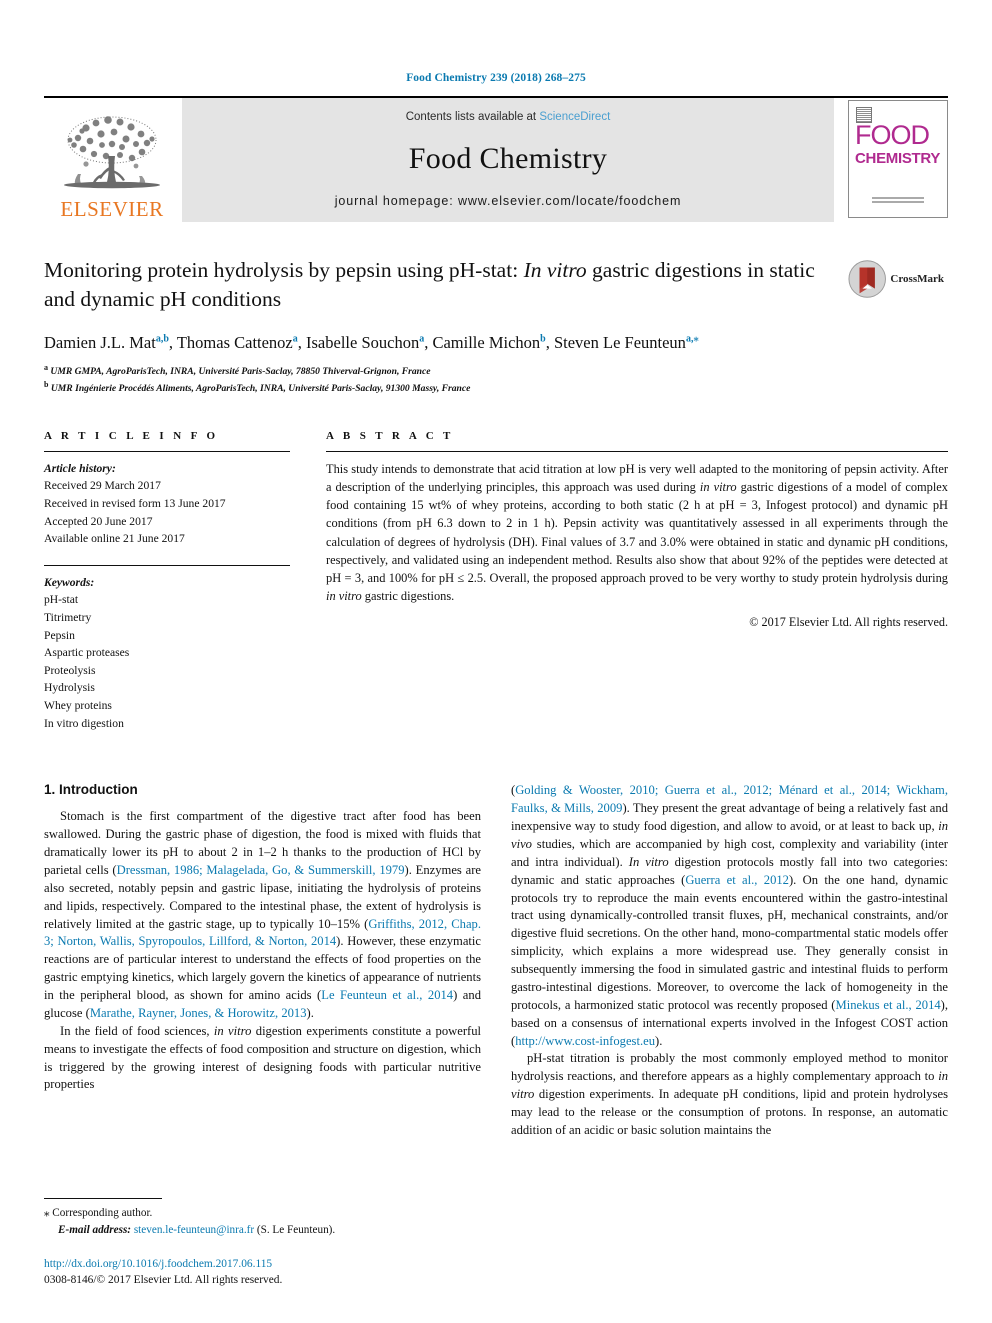 Image resolution: width=992 pixels, height=1323 pixels. Describe the element at coordinates (102, 486) in the screenshot. I see `history-item: Received 29 March 2017` at that location.